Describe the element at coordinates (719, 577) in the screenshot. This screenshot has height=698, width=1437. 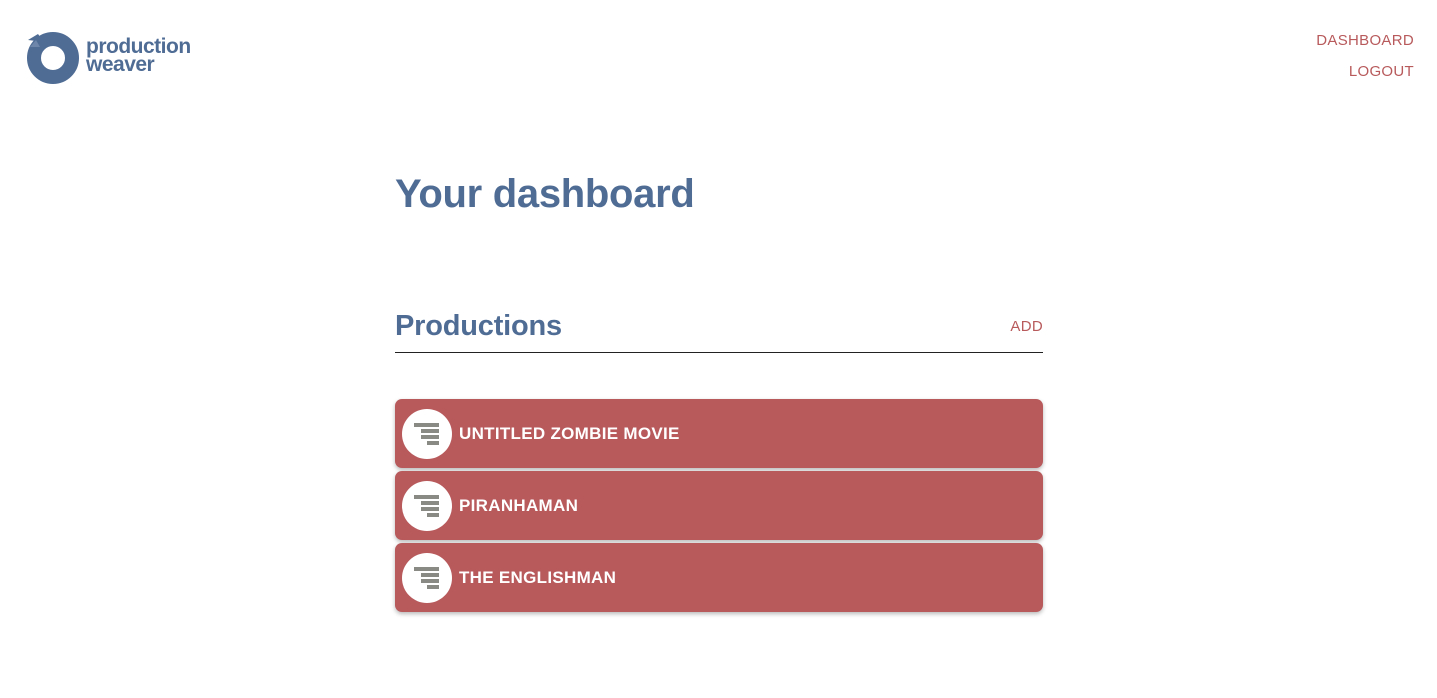
I see `production-item: THE ENGLISHMAN` at that location.